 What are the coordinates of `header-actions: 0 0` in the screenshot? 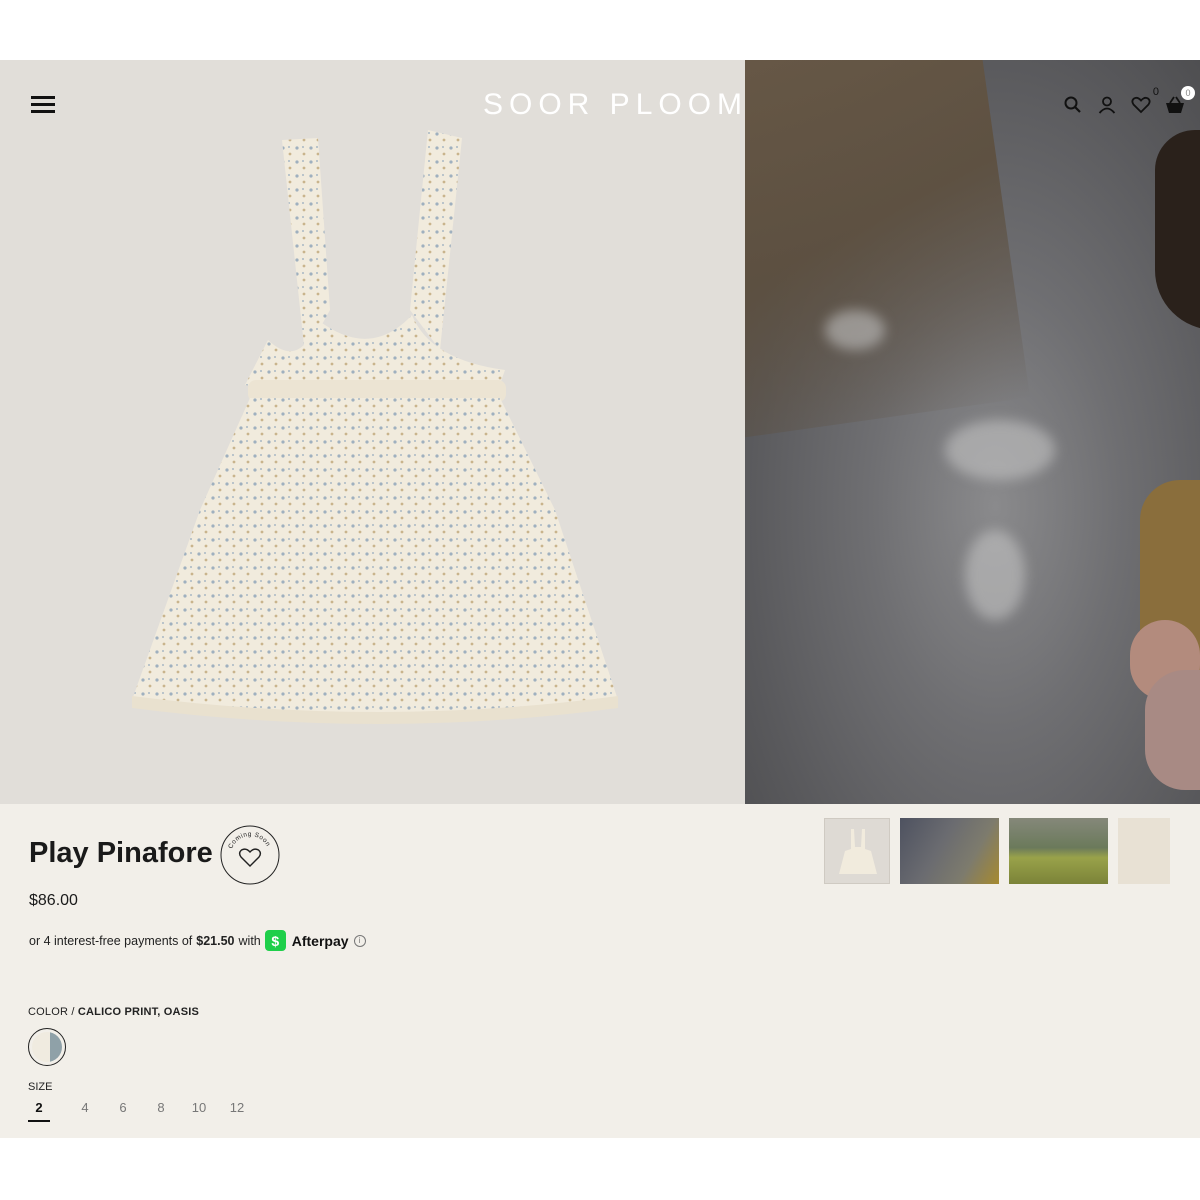 It's located at (1128, 101).